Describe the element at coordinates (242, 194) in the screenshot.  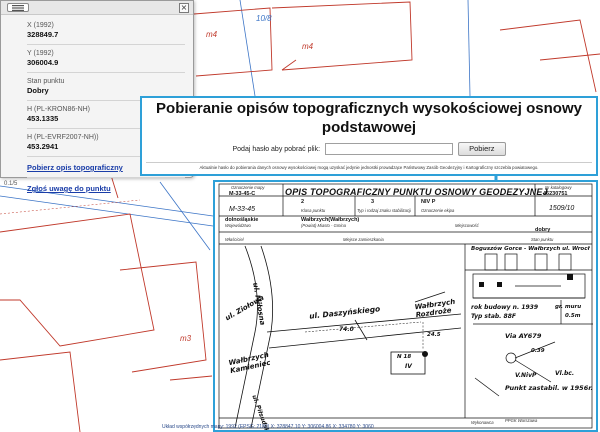
I see `map-sheet: M-33-45-C` at that location.